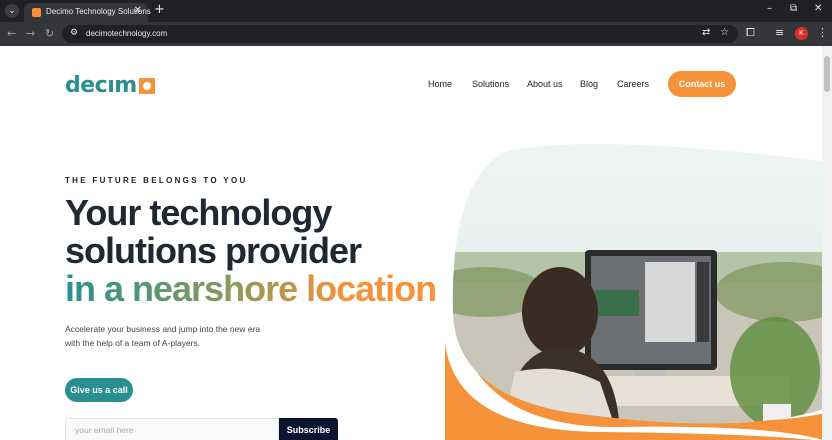 Image resolution: width=832 pixels, height=440 pixels. Describe the element at coordinates (769, 8) in the screenshot. I see `minimize-icon: –` at that location.